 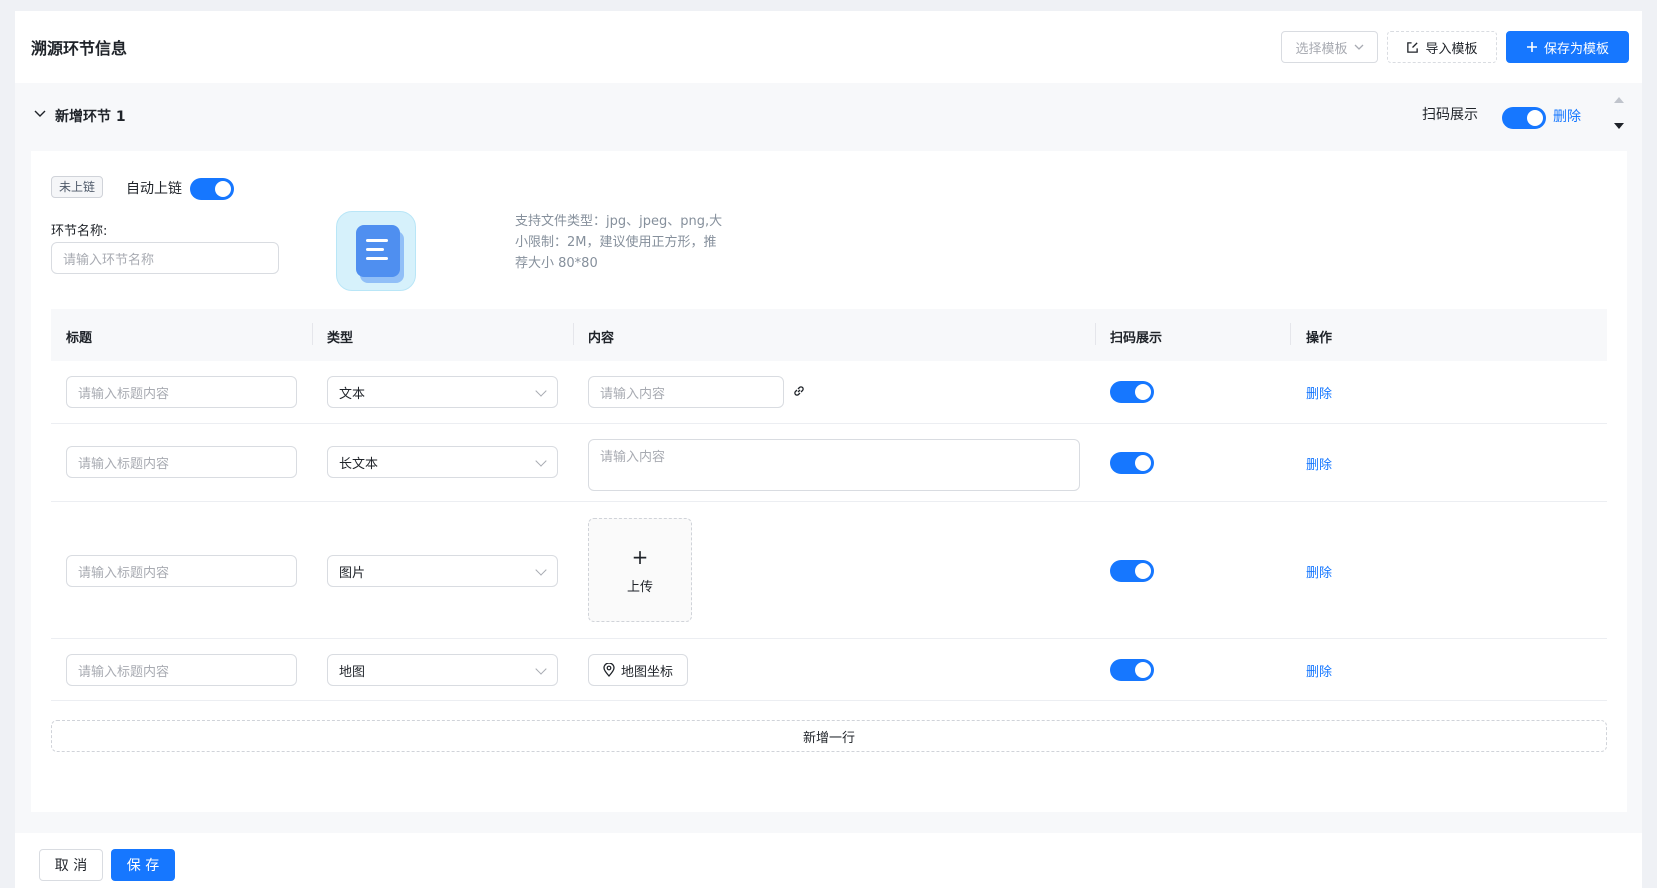 What do you see at coordinates (143, 865) in the screenshot?
I see `save-button: 保 存` at bounding box center [143, 865].